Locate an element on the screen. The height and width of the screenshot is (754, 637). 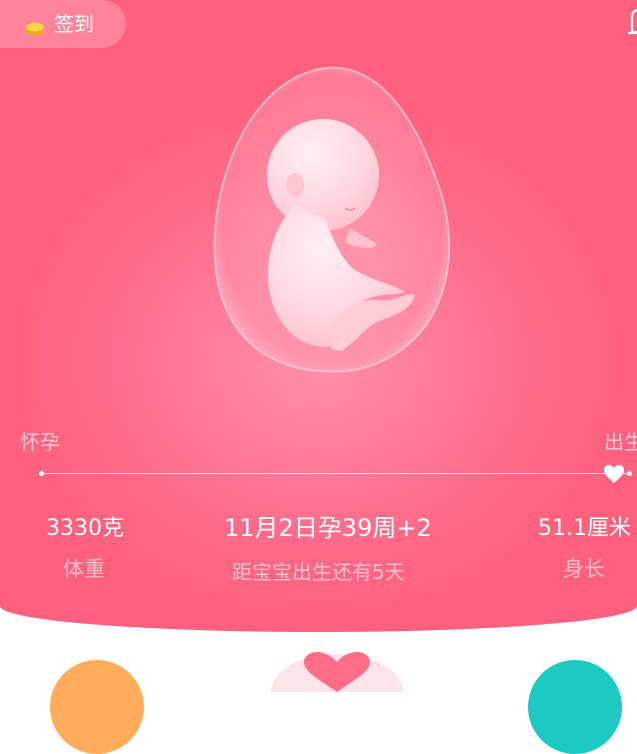
bell-icon is located at coordinates (630, 21).